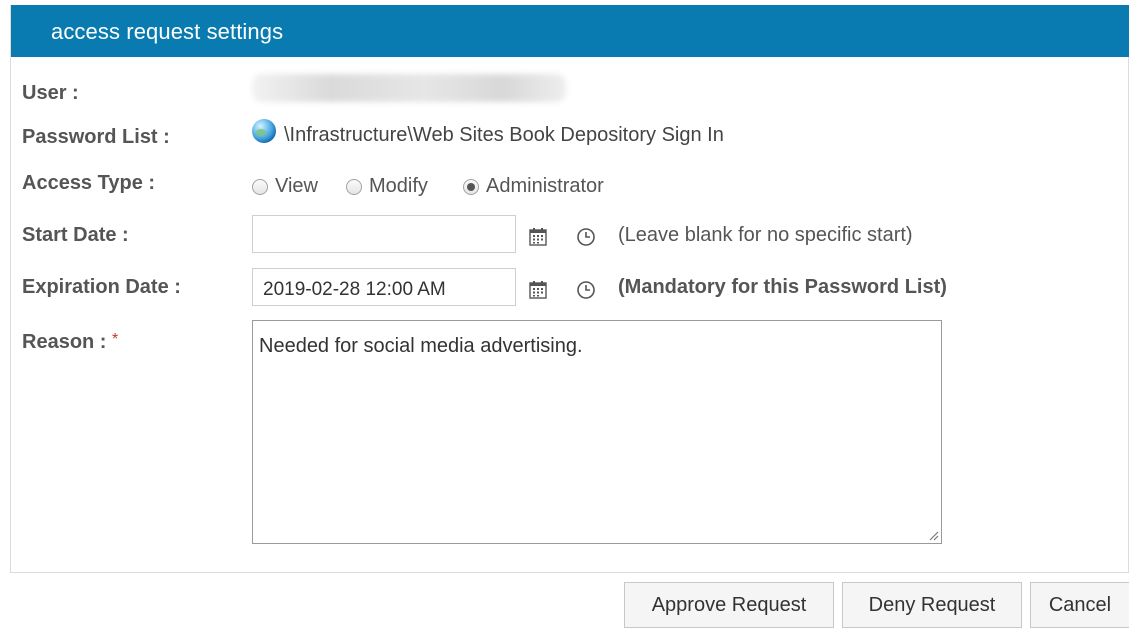 The height and width of the screenshot is (628, 1129). Describe the element at coordinates (398, 186) in the screenshot. I see `radio-modify-label: Modify` at that location.